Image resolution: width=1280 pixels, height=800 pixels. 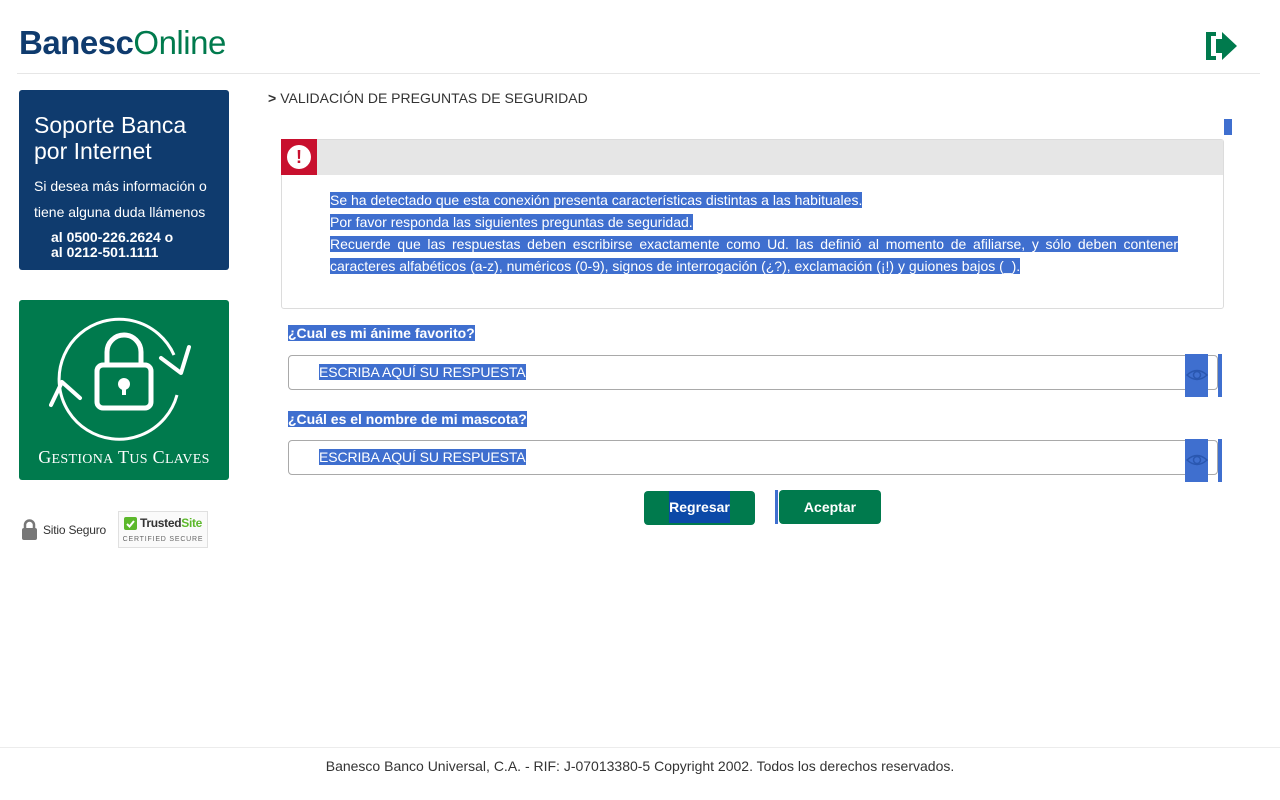 What do you see at coordinates (112, 237) in the screenshot?
I see `support-phone-1: al 0500-226.2624 o` at bounding box center [112, 237].